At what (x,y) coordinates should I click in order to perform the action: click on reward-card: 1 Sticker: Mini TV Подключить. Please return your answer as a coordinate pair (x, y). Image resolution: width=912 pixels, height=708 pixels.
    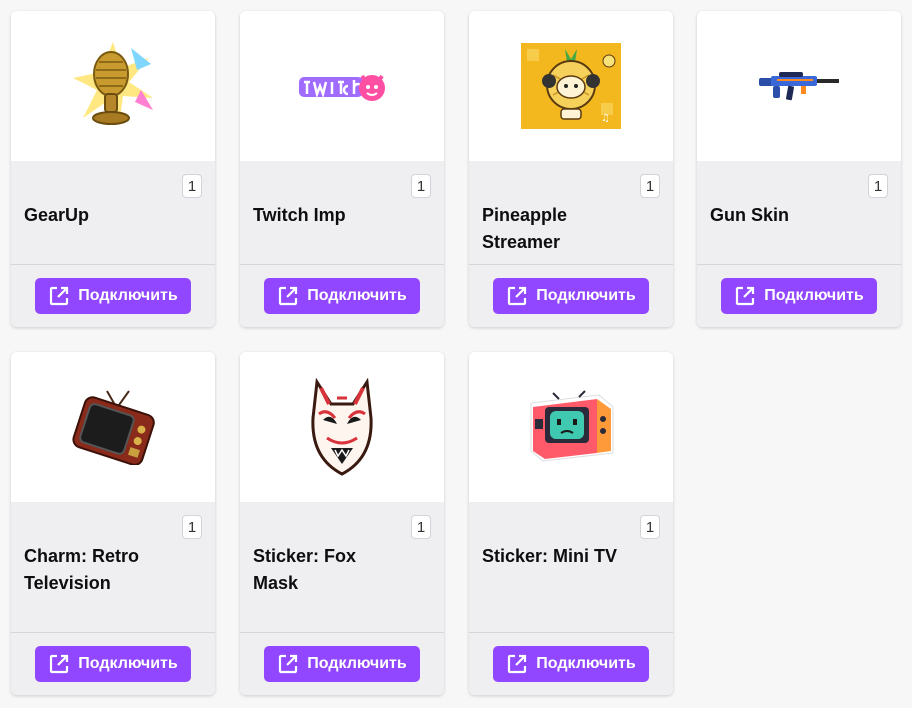
    Looking at the image, I should click on (571, 523).